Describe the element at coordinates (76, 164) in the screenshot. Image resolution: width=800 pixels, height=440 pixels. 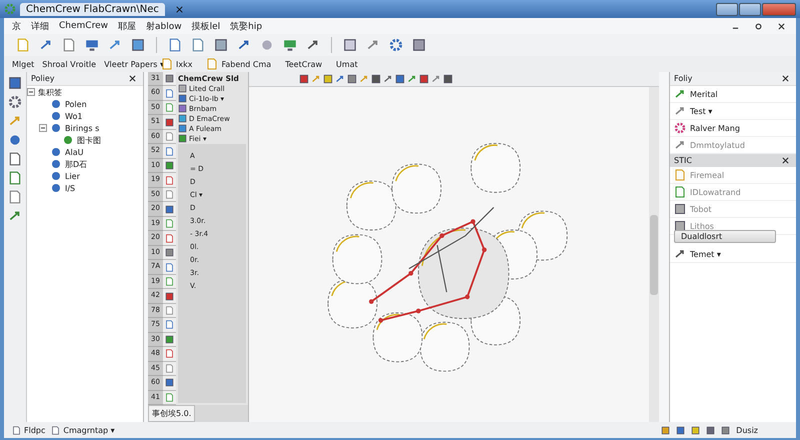
I see `tree-item: 那D石` at that location.